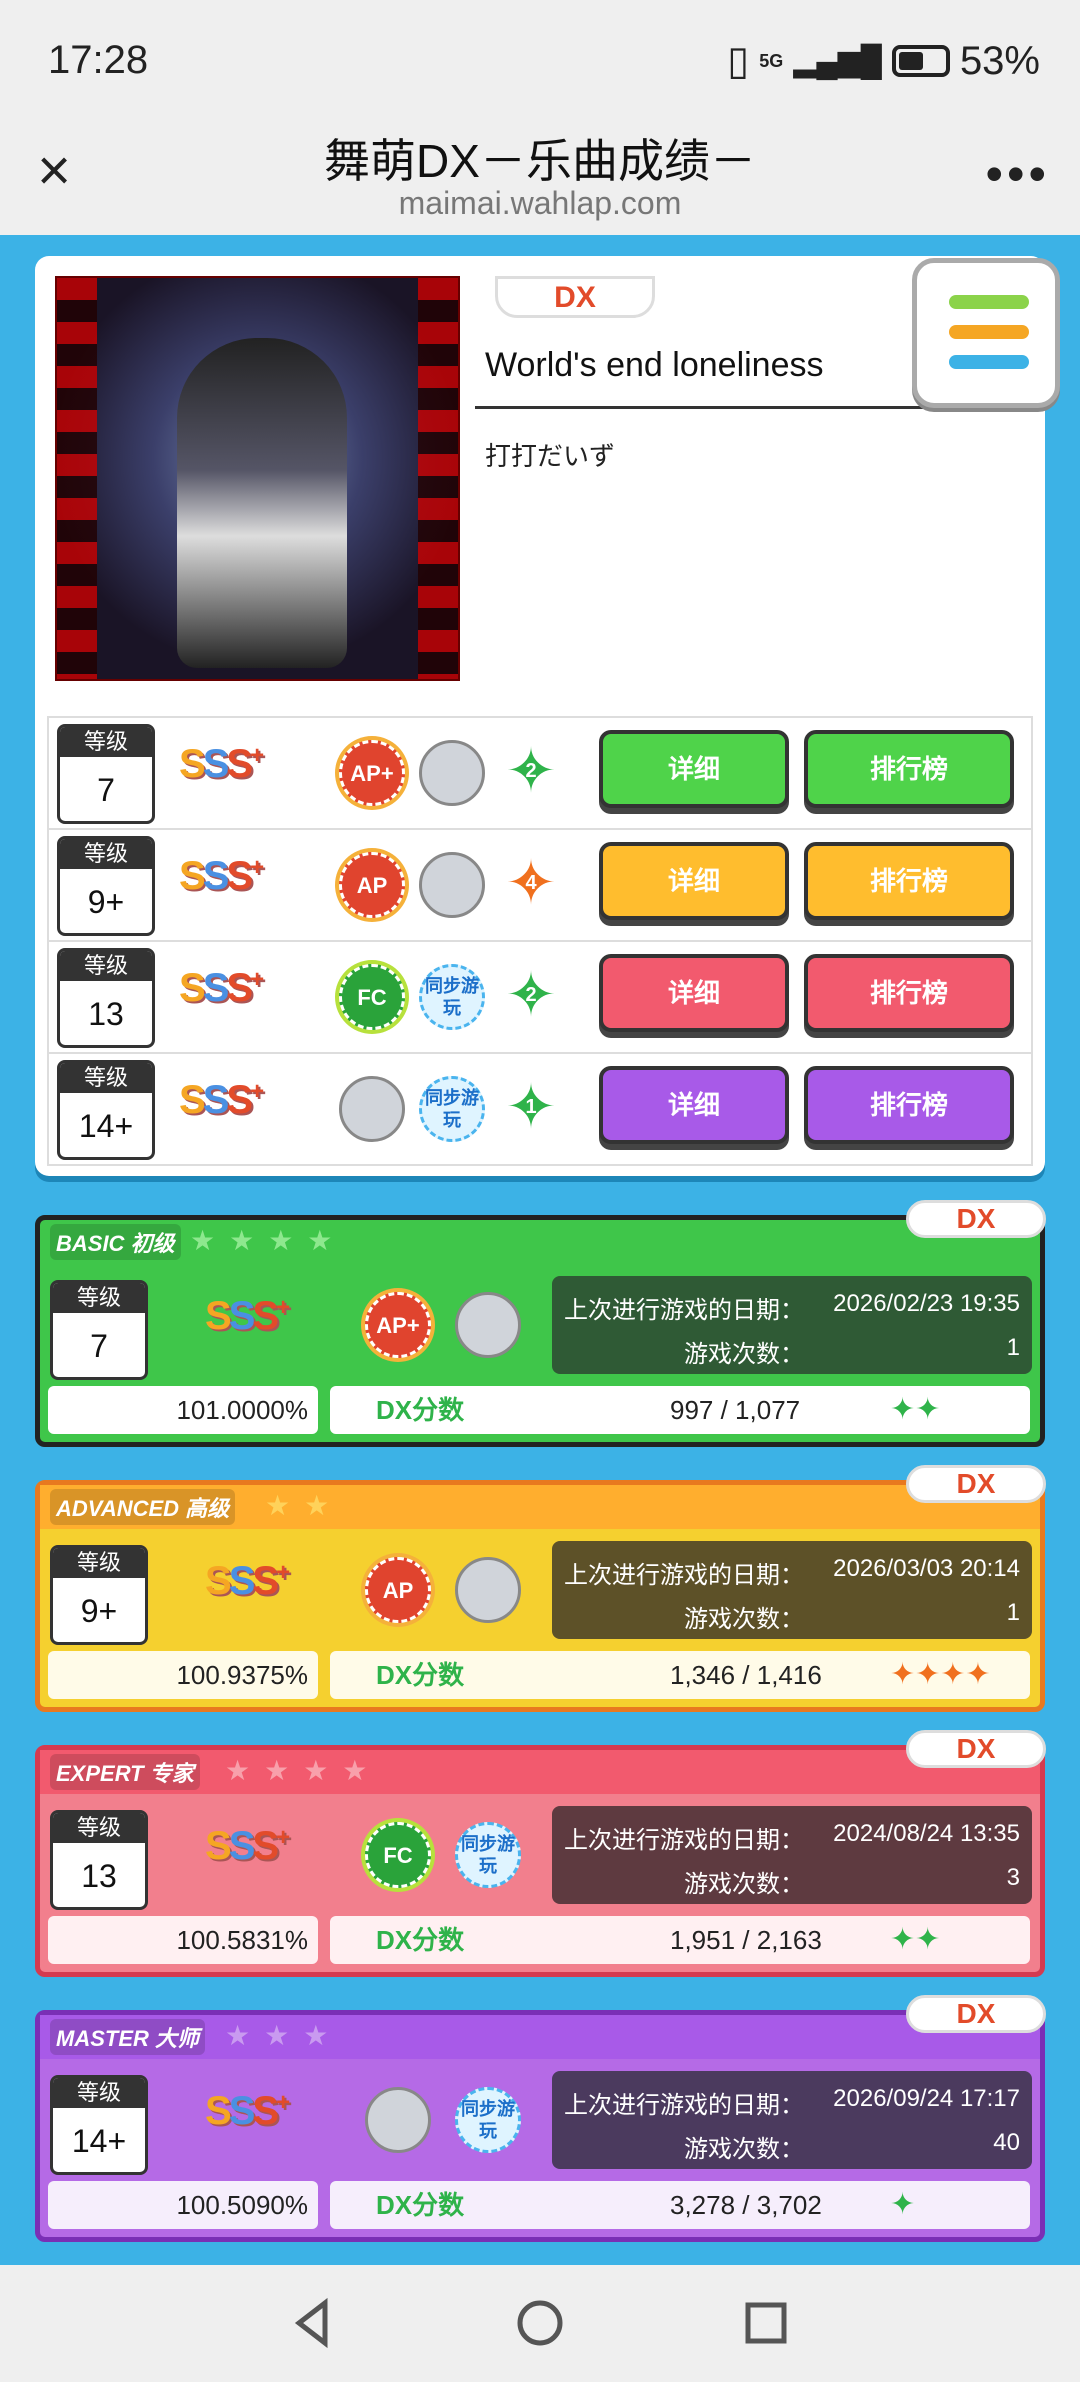 The image size is (1080, 2382). What do you see at coordinates (540, 203) in the screenshot?
I see `page-url: maimai.wahlap.com` at bounding box center [540, 203].